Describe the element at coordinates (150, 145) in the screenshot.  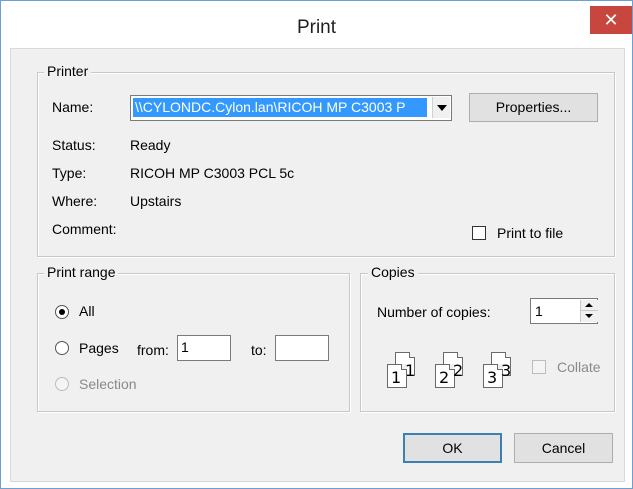
I see `status-value: Ready` at that location.